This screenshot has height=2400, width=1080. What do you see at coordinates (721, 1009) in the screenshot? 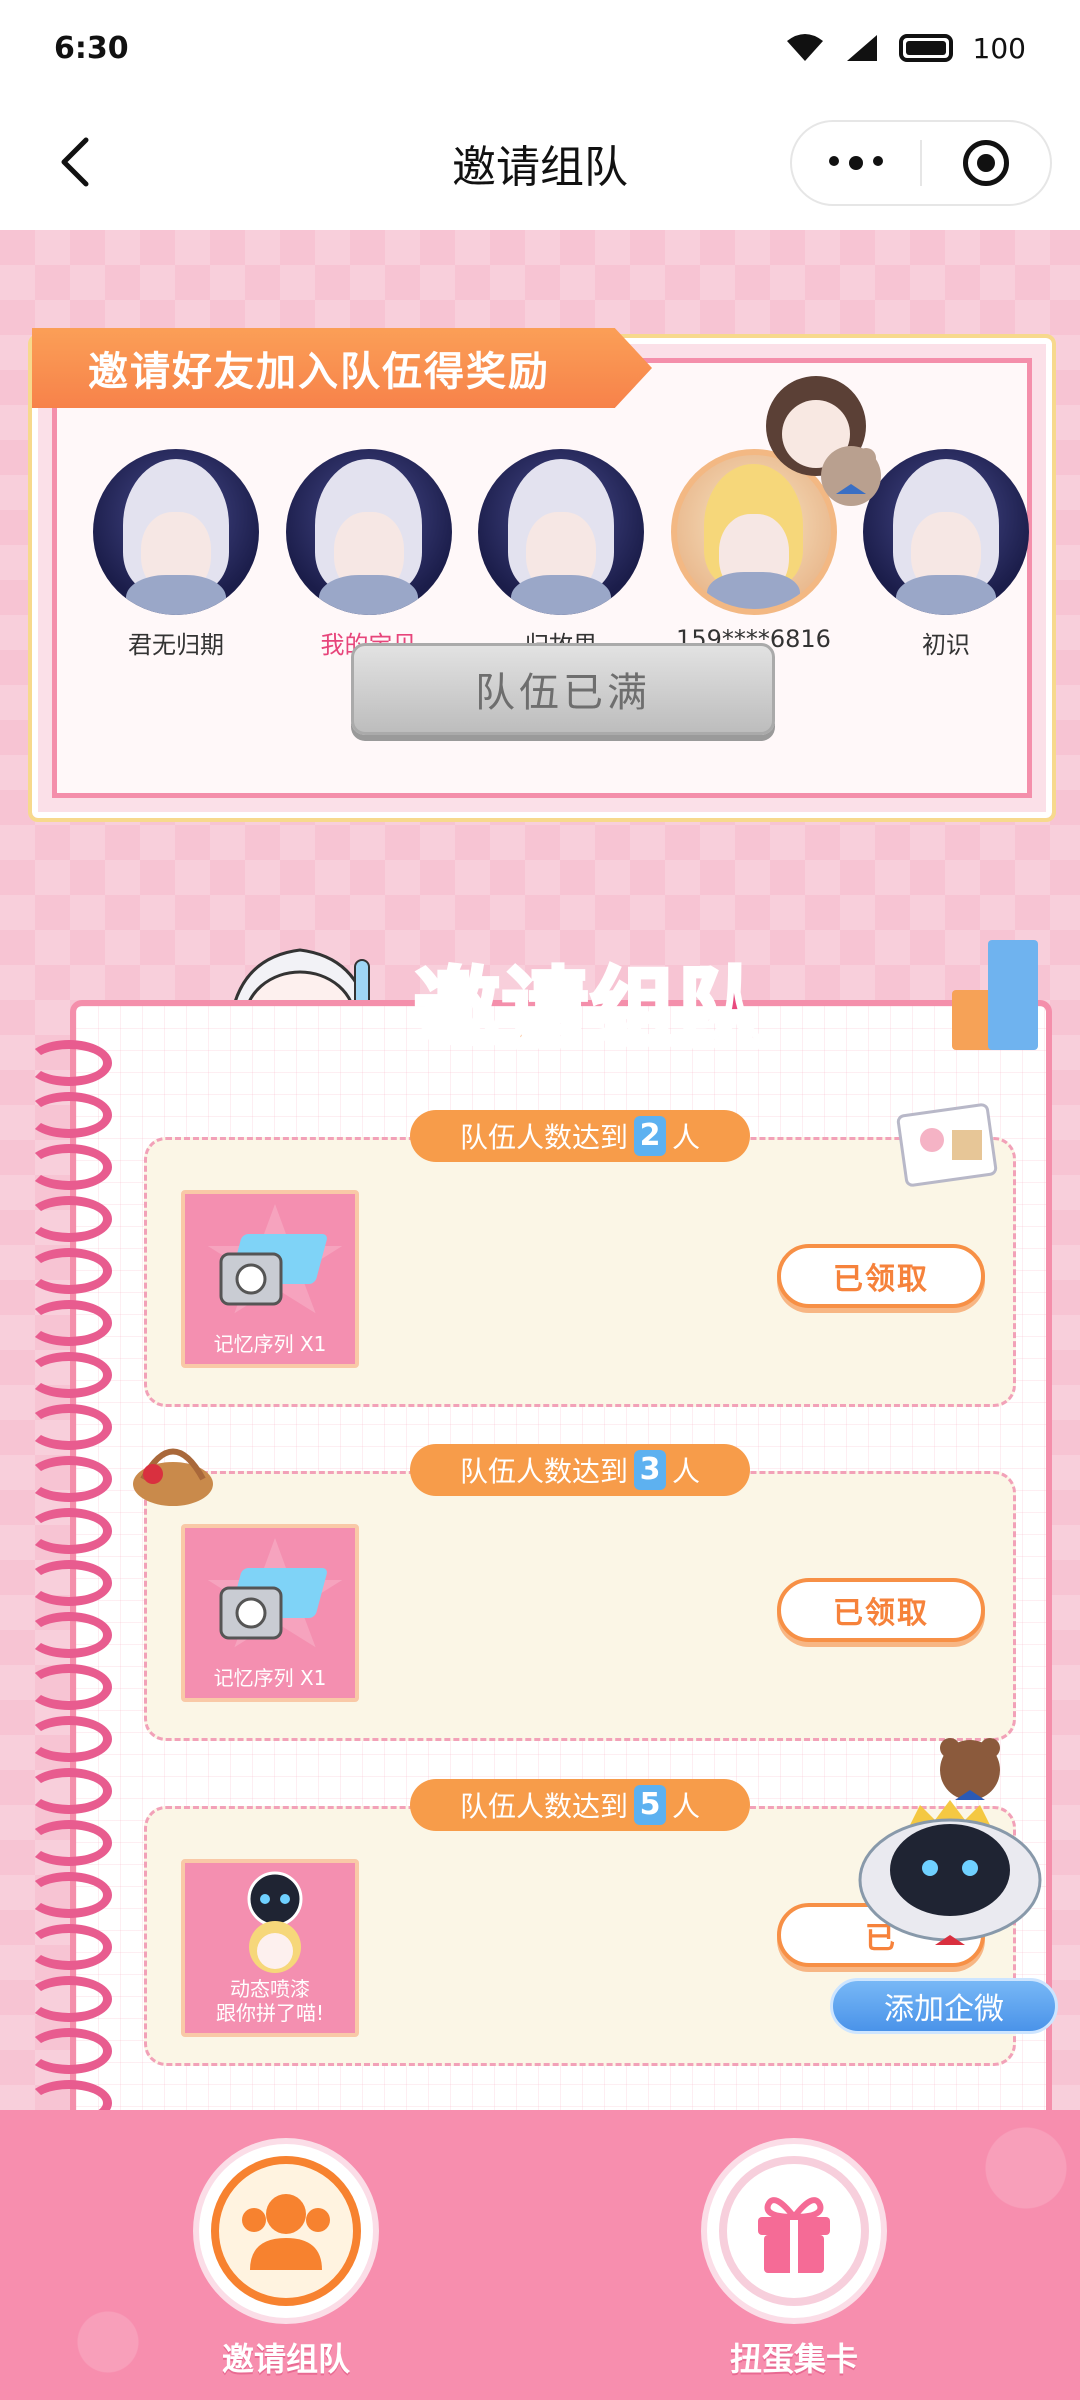
I see `title-part: 队` at bounding box center [721, 1009].